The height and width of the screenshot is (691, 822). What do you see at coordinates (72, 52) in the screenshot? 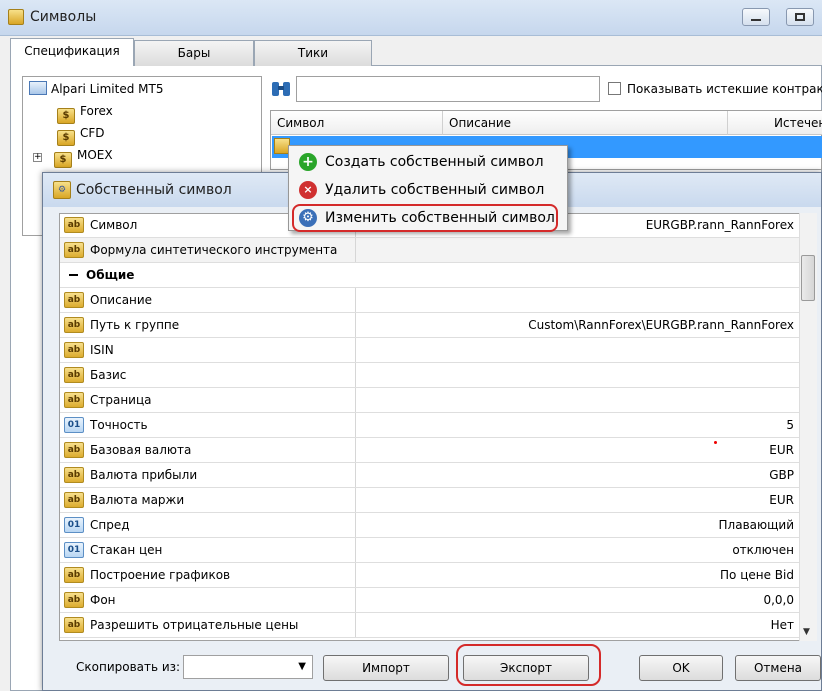
I see `tab-specification: Спецификация` at bounding box center [72, 52].